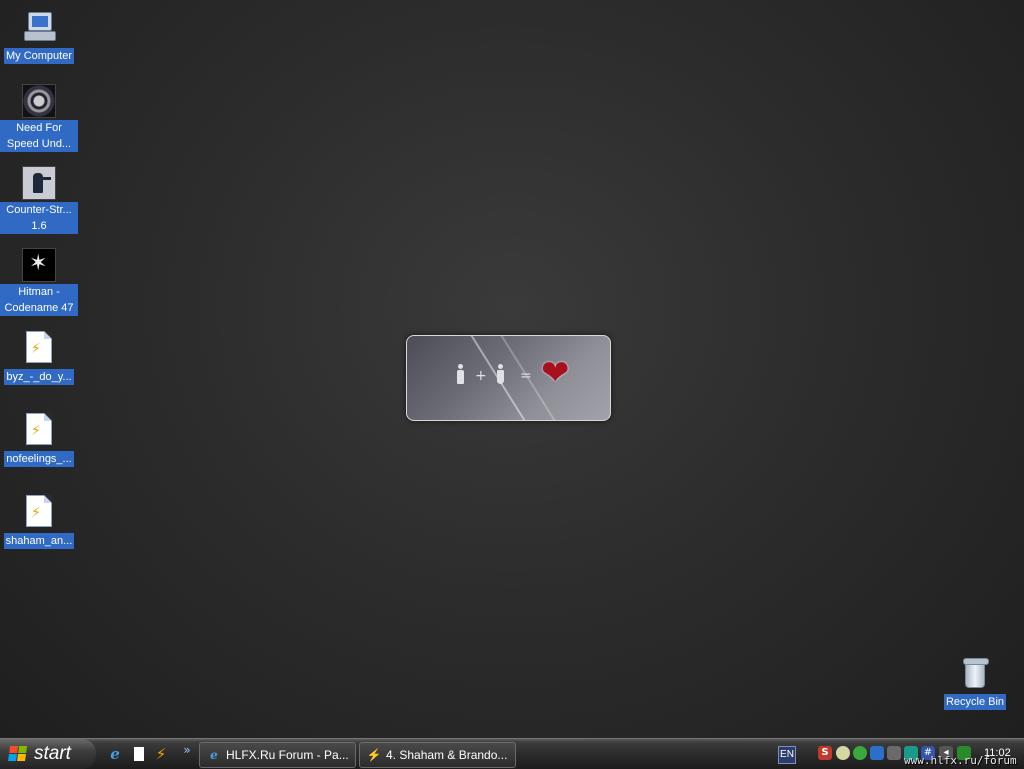  I want to click on sh-icon: S, so click(825, 753).